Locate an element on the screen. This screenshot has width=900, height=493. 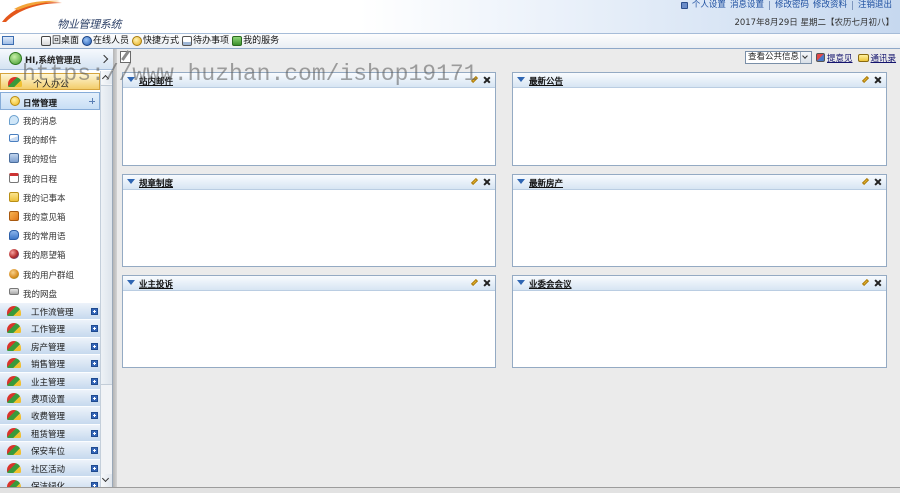
sidebar-group-leasing: 租赁管理 is located at coordinates (50, 433).